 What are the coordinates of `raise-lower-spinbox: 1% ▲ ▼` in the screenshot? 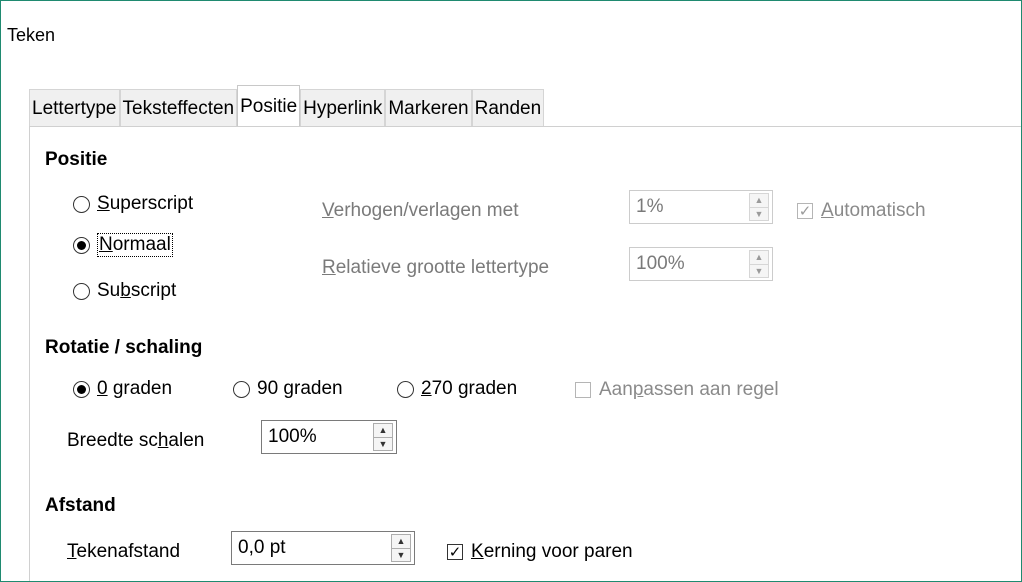 It's located at (701, 207).